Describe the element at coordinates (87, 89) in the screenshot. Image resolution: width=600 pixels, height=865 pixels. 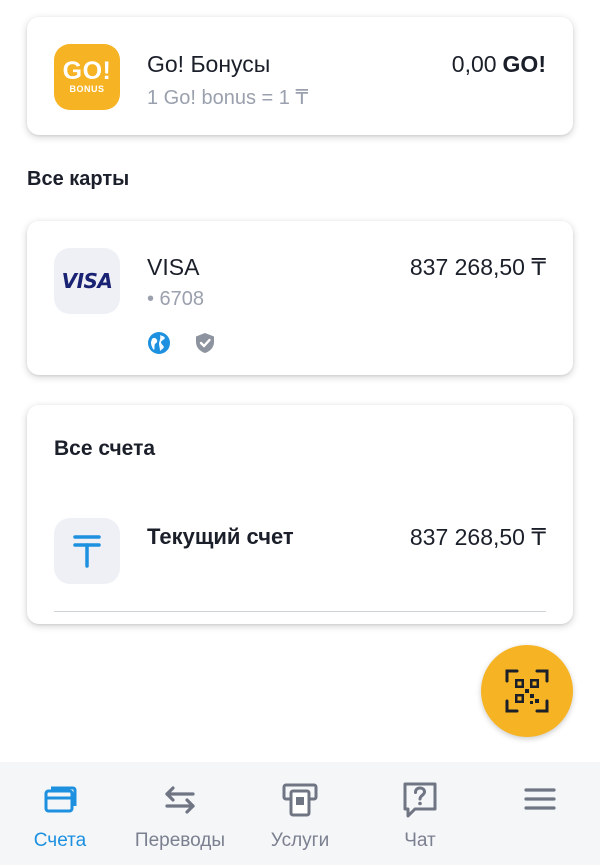
I see `bonus-logo-bottom: BONUS` at that location.